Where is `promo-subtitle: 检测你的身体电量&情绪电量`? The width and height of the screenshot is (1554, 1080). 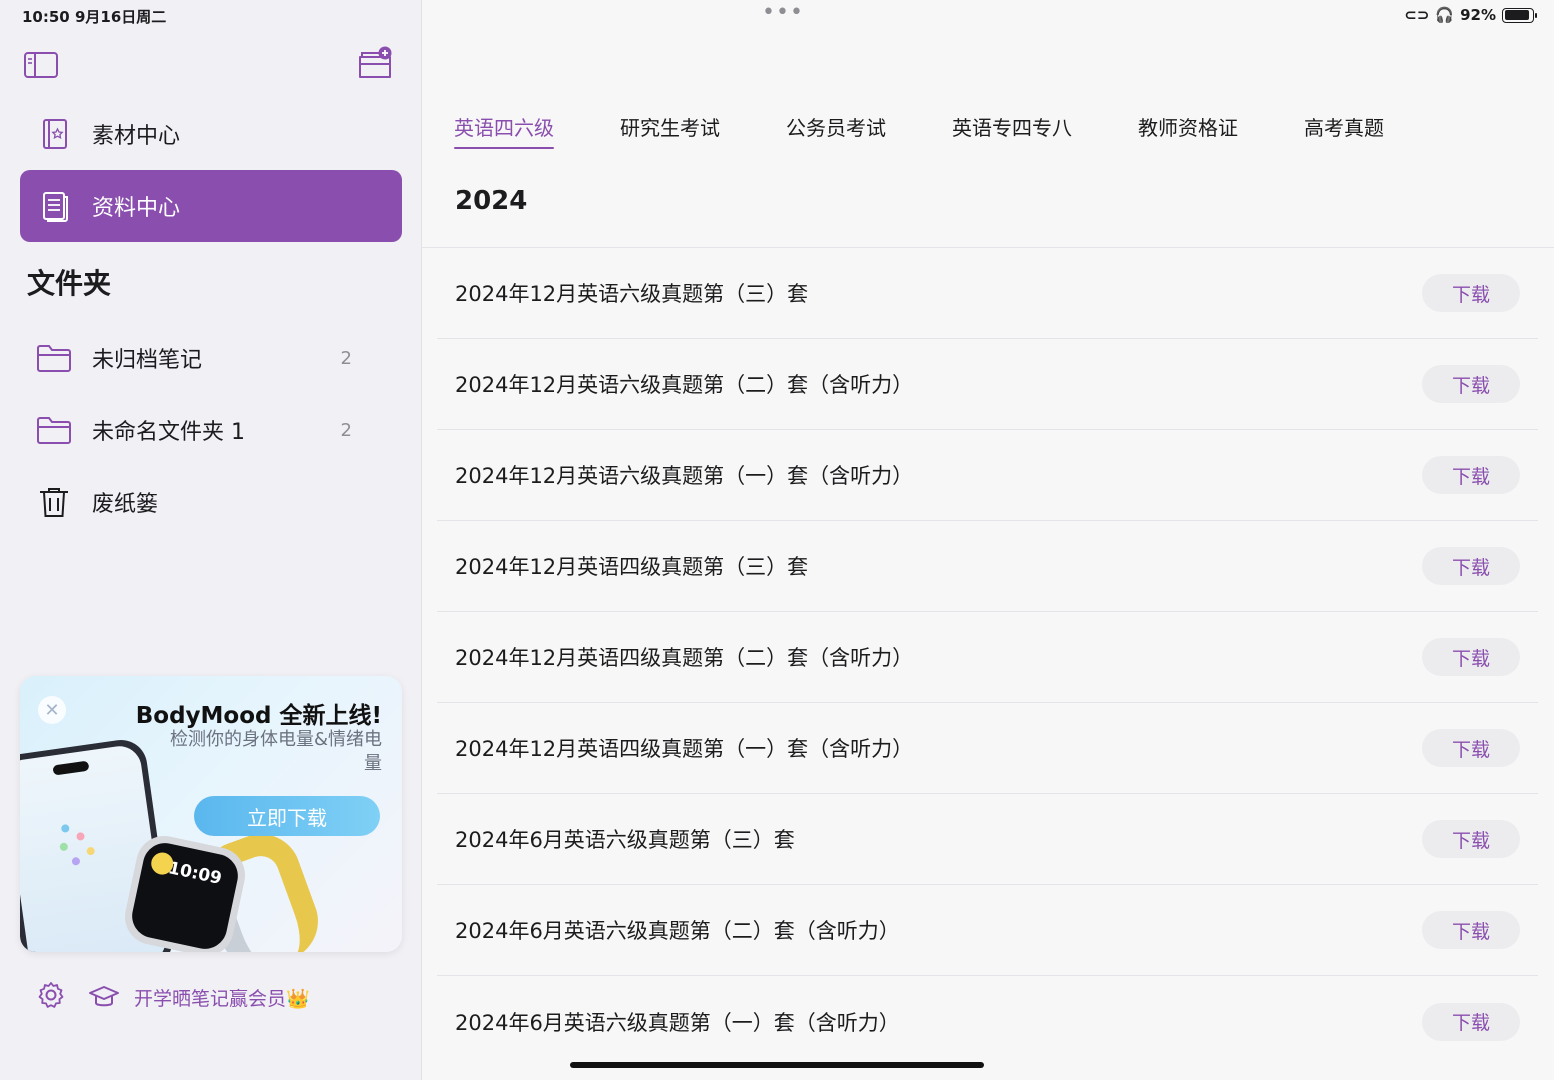
promo-subtitle: 检测你的身体电量&情绪电量 is located at coordinates (275, 751).